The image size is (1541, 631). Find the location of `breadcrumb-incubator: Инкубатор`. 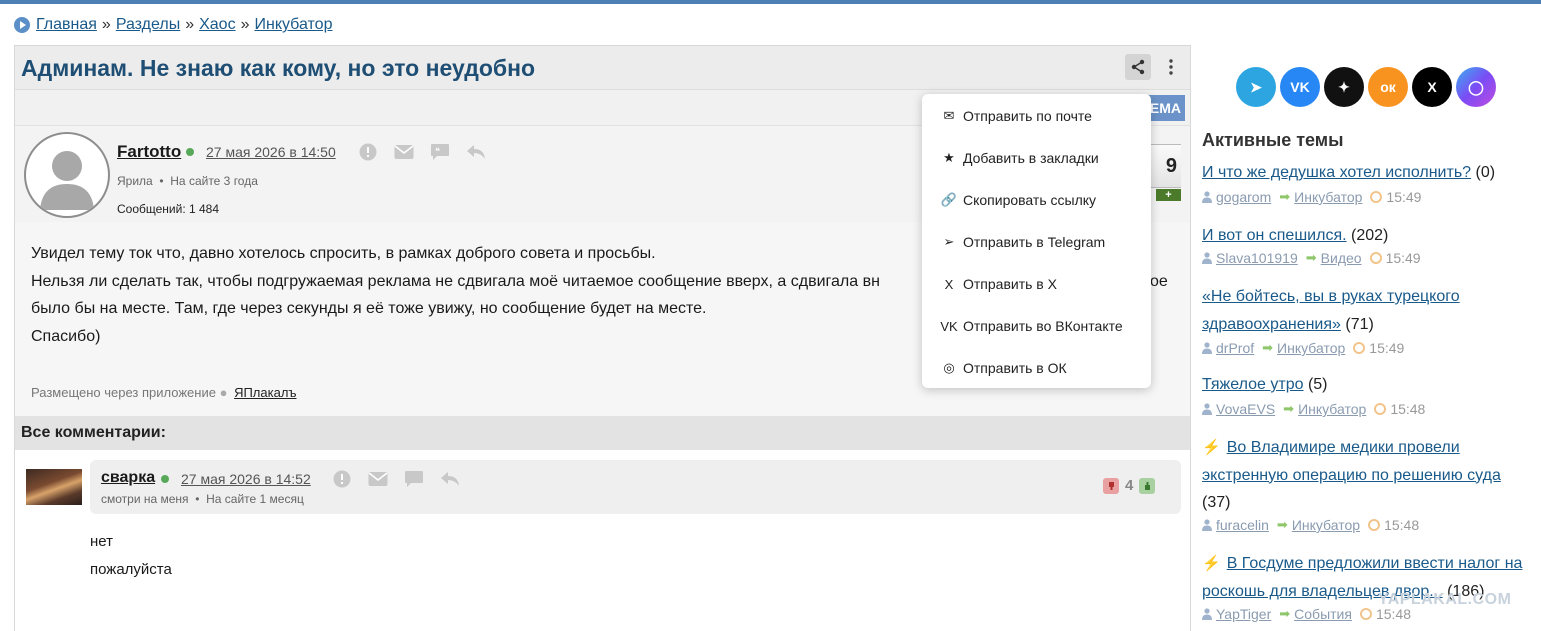

breadcrumb-incubator: Инкубатор is located at coordinates (293, 25).